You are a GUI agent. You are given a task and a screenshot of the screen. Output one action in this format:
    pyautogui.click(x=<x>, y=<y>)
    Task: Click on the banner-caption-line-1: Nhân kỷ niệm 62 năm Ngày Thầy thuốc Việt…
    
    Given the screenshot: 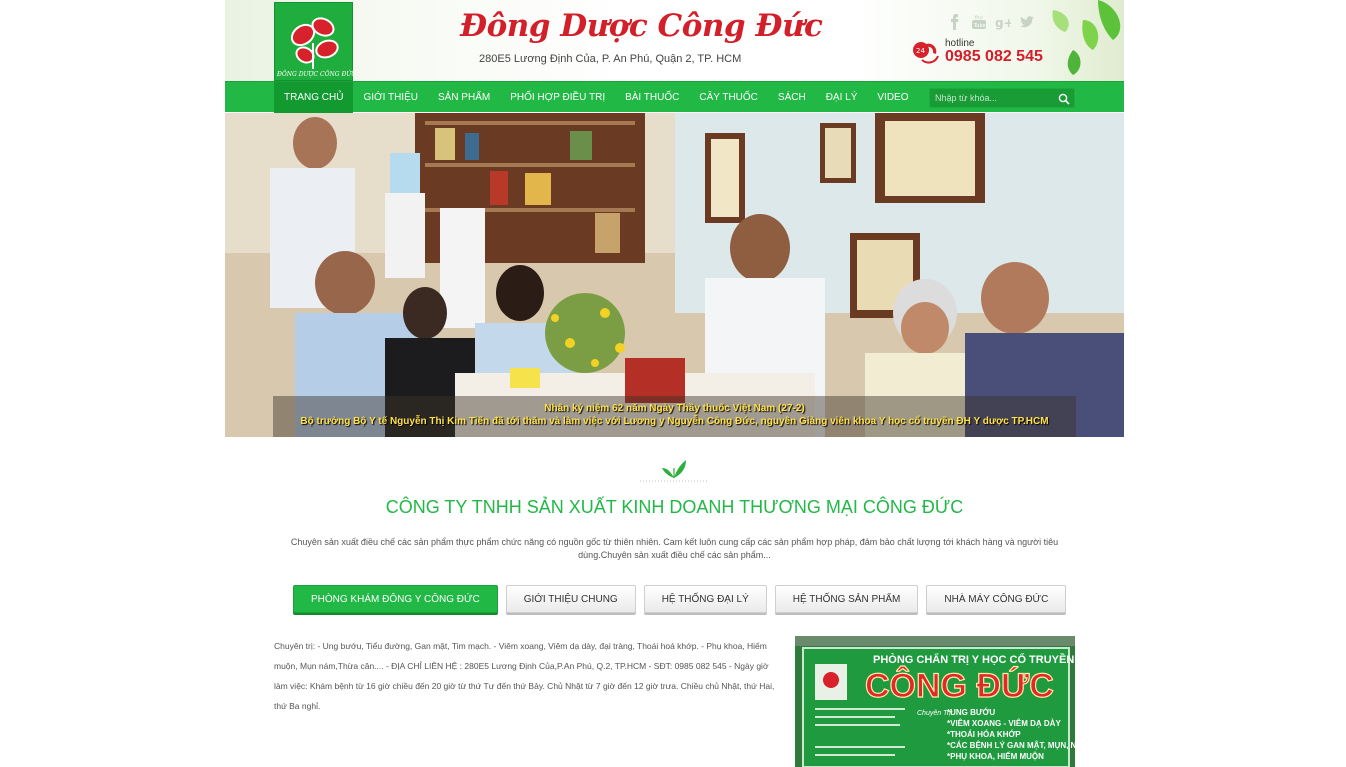 What is the action you would take?
    pyautogui.click(x=674, y=408)
    